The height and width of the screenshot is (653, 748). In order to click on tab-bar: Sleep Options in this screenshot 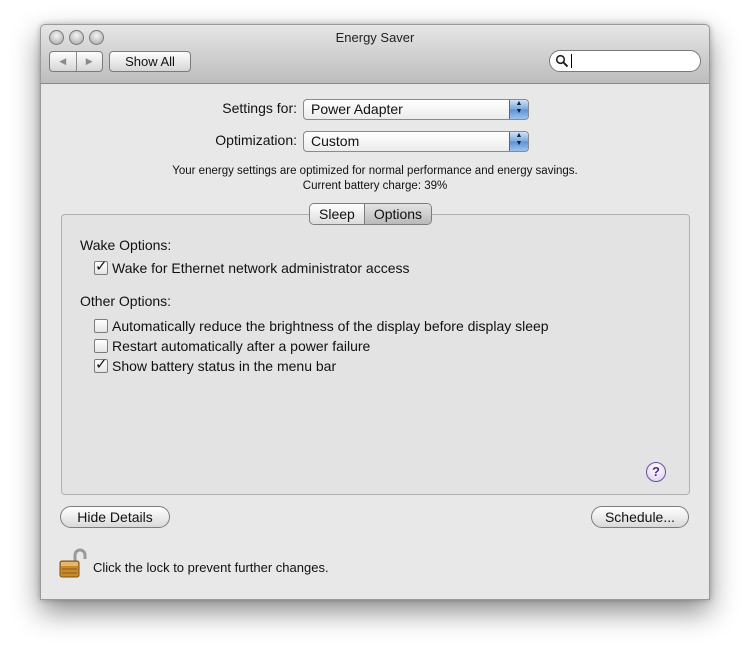, I will do `click(371, 214)`.